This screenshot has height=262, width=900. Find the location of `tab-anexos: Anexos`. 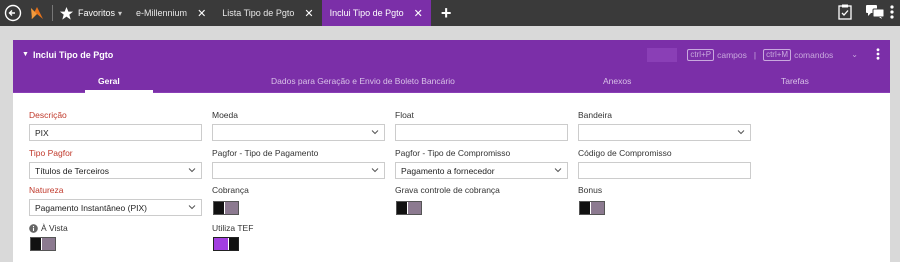

tab-anexos: Anexos is located at coordinates (617, 81).